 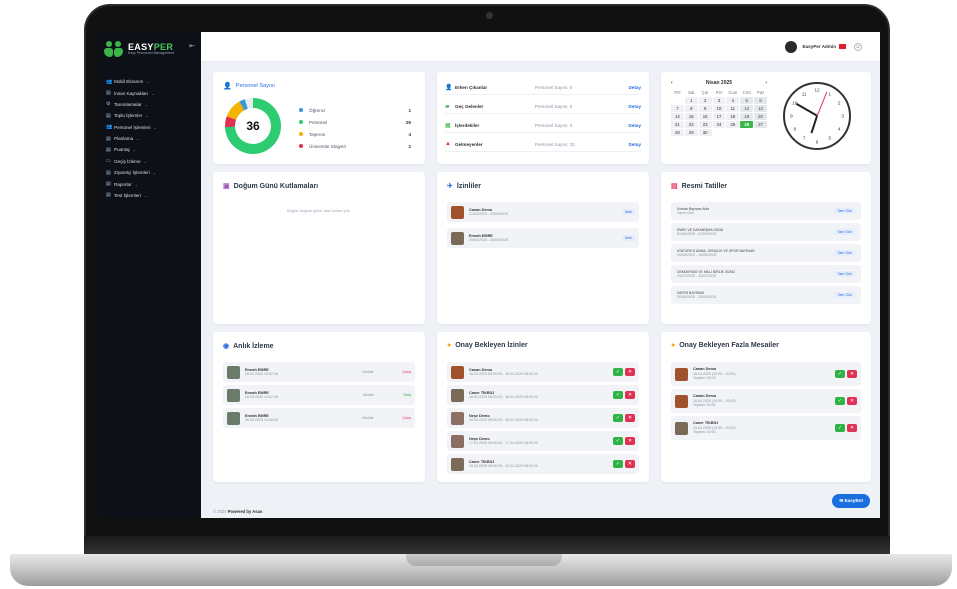 What do you see at coordinates (149, 195) in the screenshot?
I see `sidebar-item: ▤ Test İşlemleri ⌄` at bounding box center [149, 195].